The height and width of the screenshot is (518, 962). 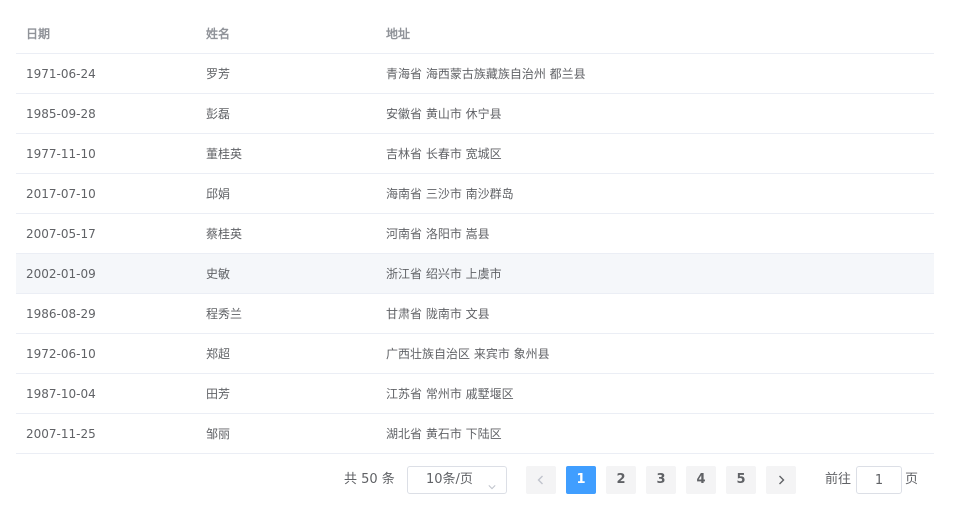 What do you see at coordinates (61, 153) in the screenshot?
I see `cell-date: 1977-11-10` at bounding box center [61, 153].